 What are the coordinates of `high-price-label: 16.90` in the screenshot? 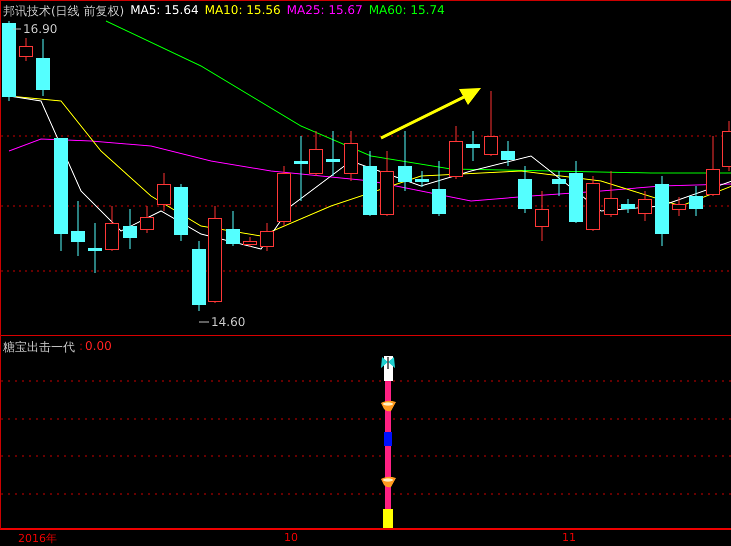 It's located at (35, 29).